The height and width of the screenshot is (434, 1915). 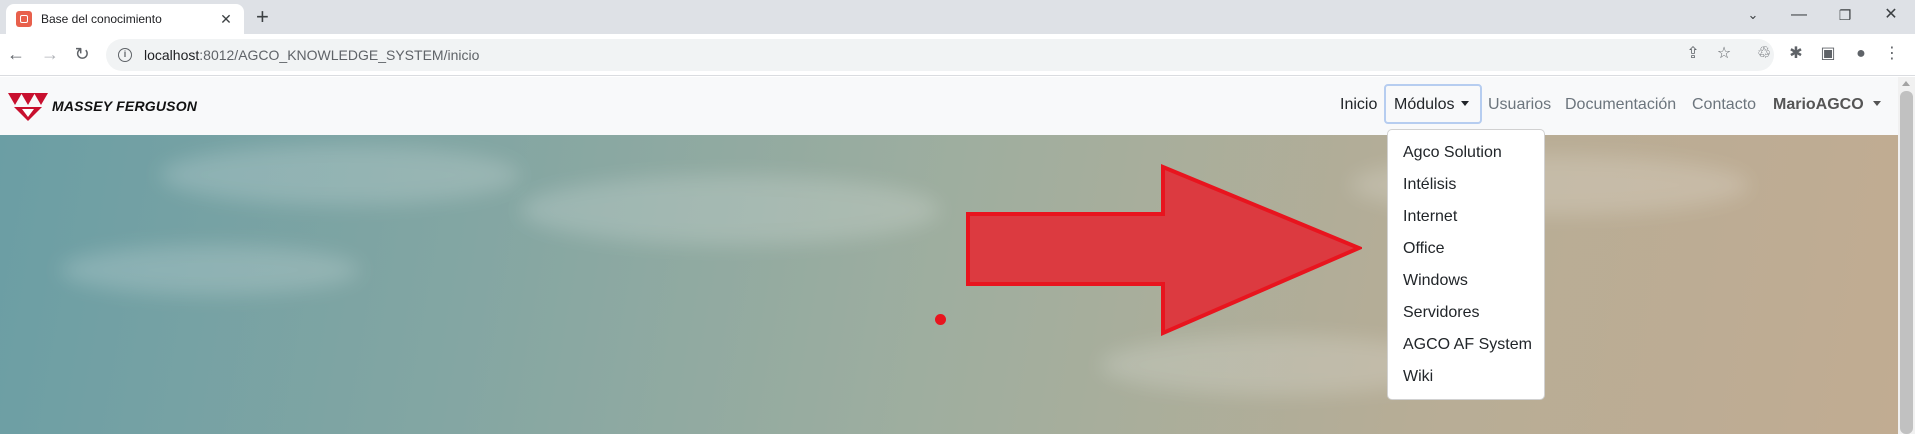 I want to click on nav-user-dropdown: MarioAGCO, so click(x=1827, y=105).